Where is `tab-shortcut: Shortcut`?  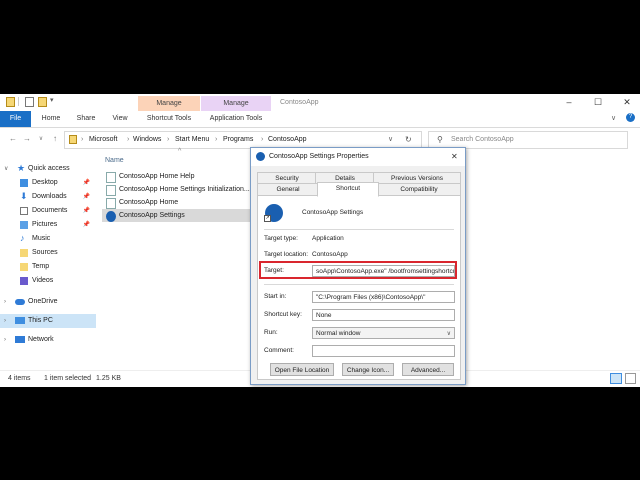
tab-shortcut: Shortcut is located at coordinates (348, 189).